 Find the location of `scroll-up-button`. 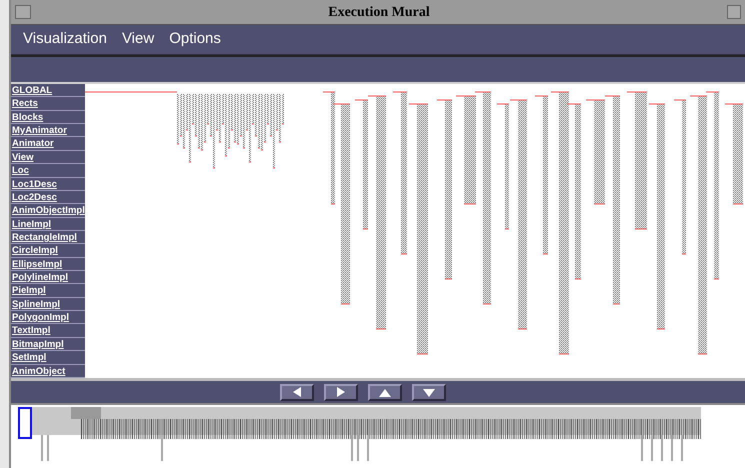

scroll-up-button is located at coordinates (385, 392).